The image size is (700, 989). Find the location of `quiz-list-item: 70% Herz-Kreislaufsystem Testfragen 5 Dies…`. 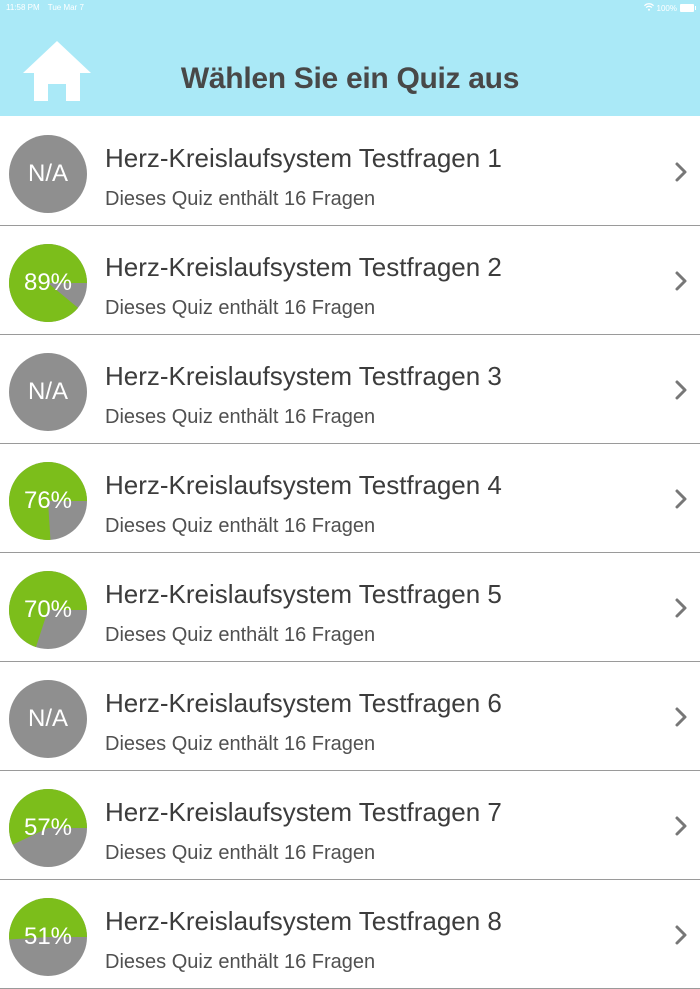

quiz-list-item: 70% Herz-Kreislaufsystem Testfragen 5 Dies… is located at coordinates (350, 607).